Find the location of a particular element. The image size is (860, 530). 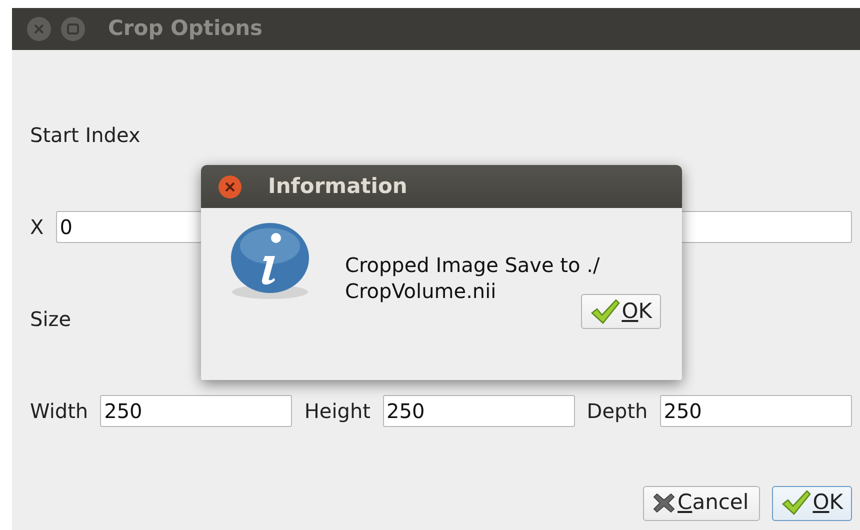

section-label: Size is located at coordinates (51, 319).